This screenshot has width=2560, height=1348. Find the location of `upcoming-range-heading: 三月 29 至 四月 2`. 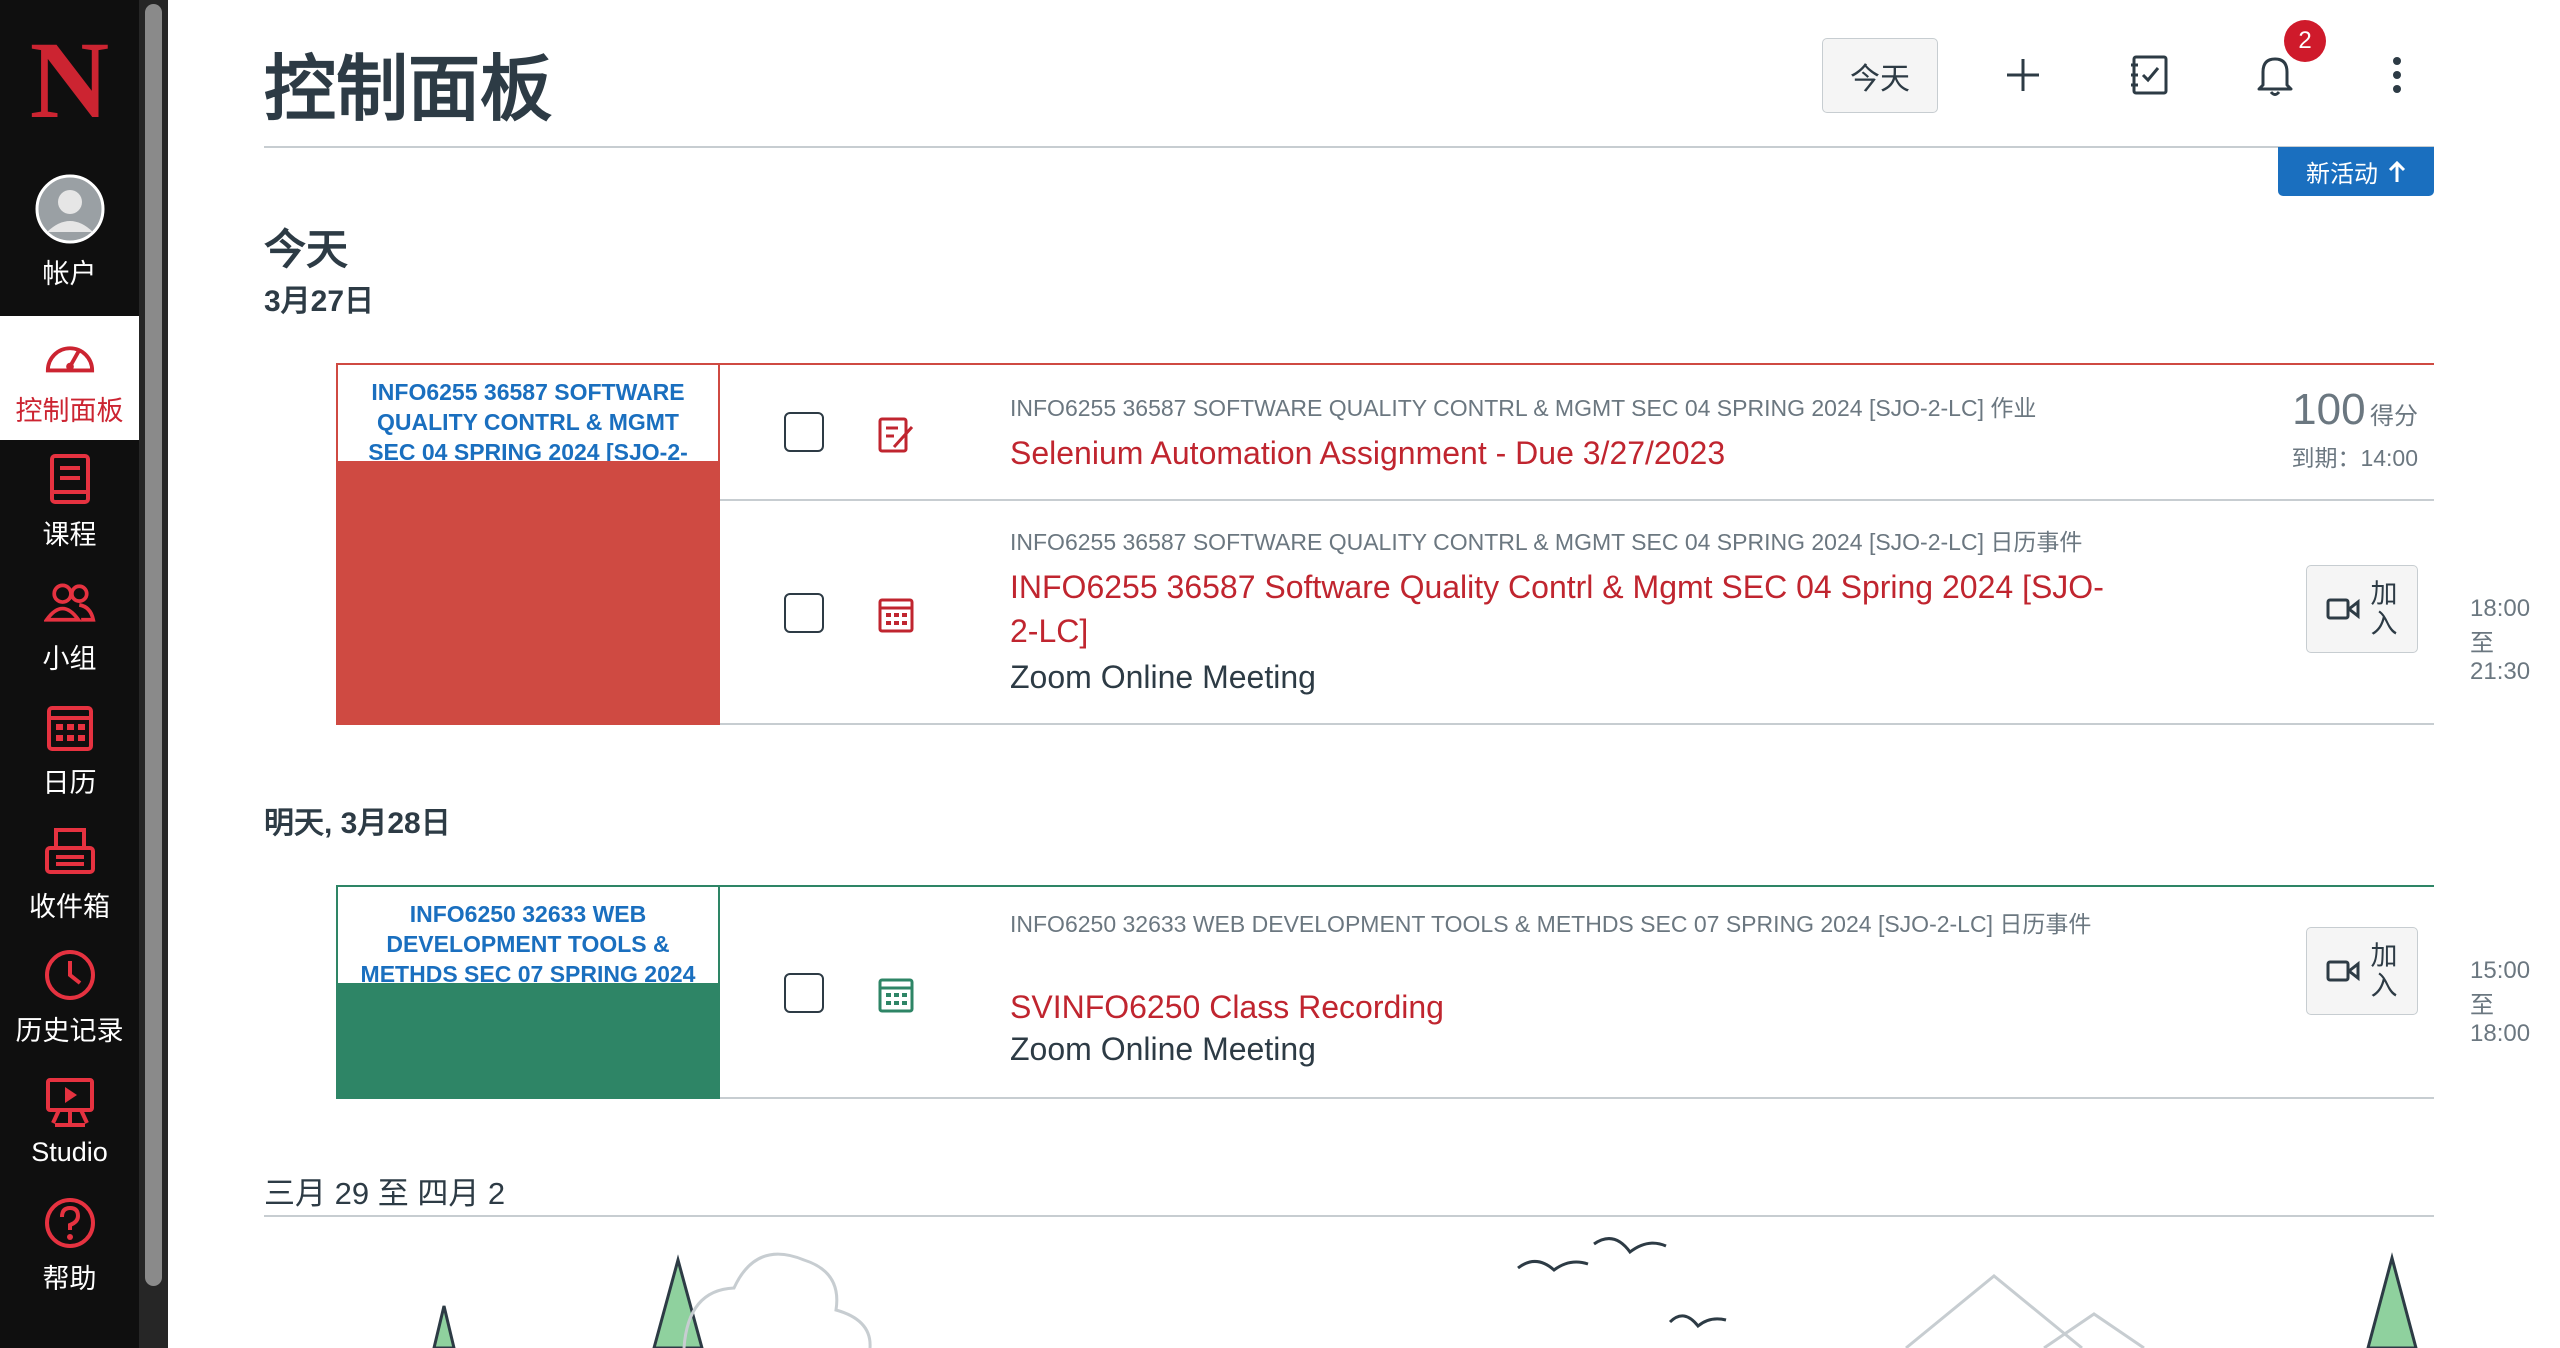

upcoming-range-heading: 三月 29 至 四月 2 is located at coordinates (385, 1193).